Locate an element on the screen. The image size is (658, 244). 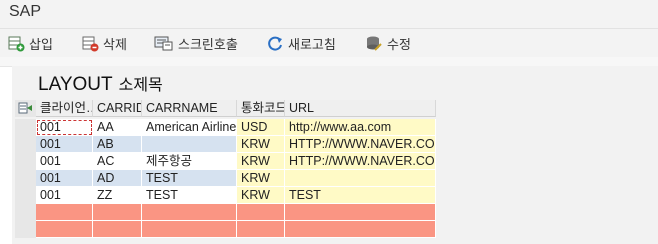
edit-button: 수정 is located at coordinates (388, 43).